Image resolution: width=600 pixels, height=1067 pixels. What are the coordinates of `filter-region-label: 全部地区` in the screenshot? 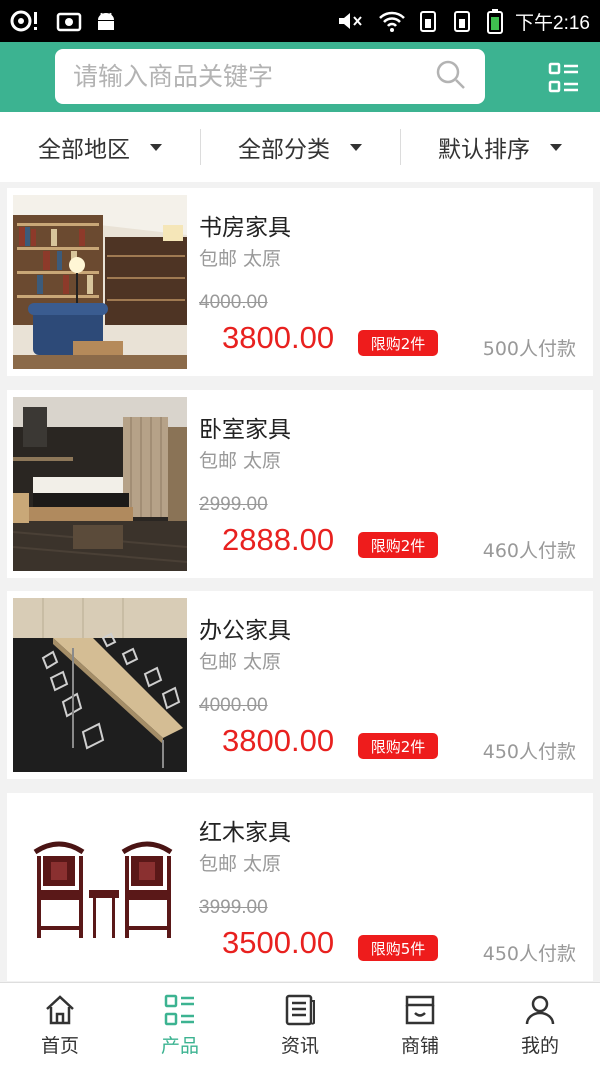 It's located at (84, 150).